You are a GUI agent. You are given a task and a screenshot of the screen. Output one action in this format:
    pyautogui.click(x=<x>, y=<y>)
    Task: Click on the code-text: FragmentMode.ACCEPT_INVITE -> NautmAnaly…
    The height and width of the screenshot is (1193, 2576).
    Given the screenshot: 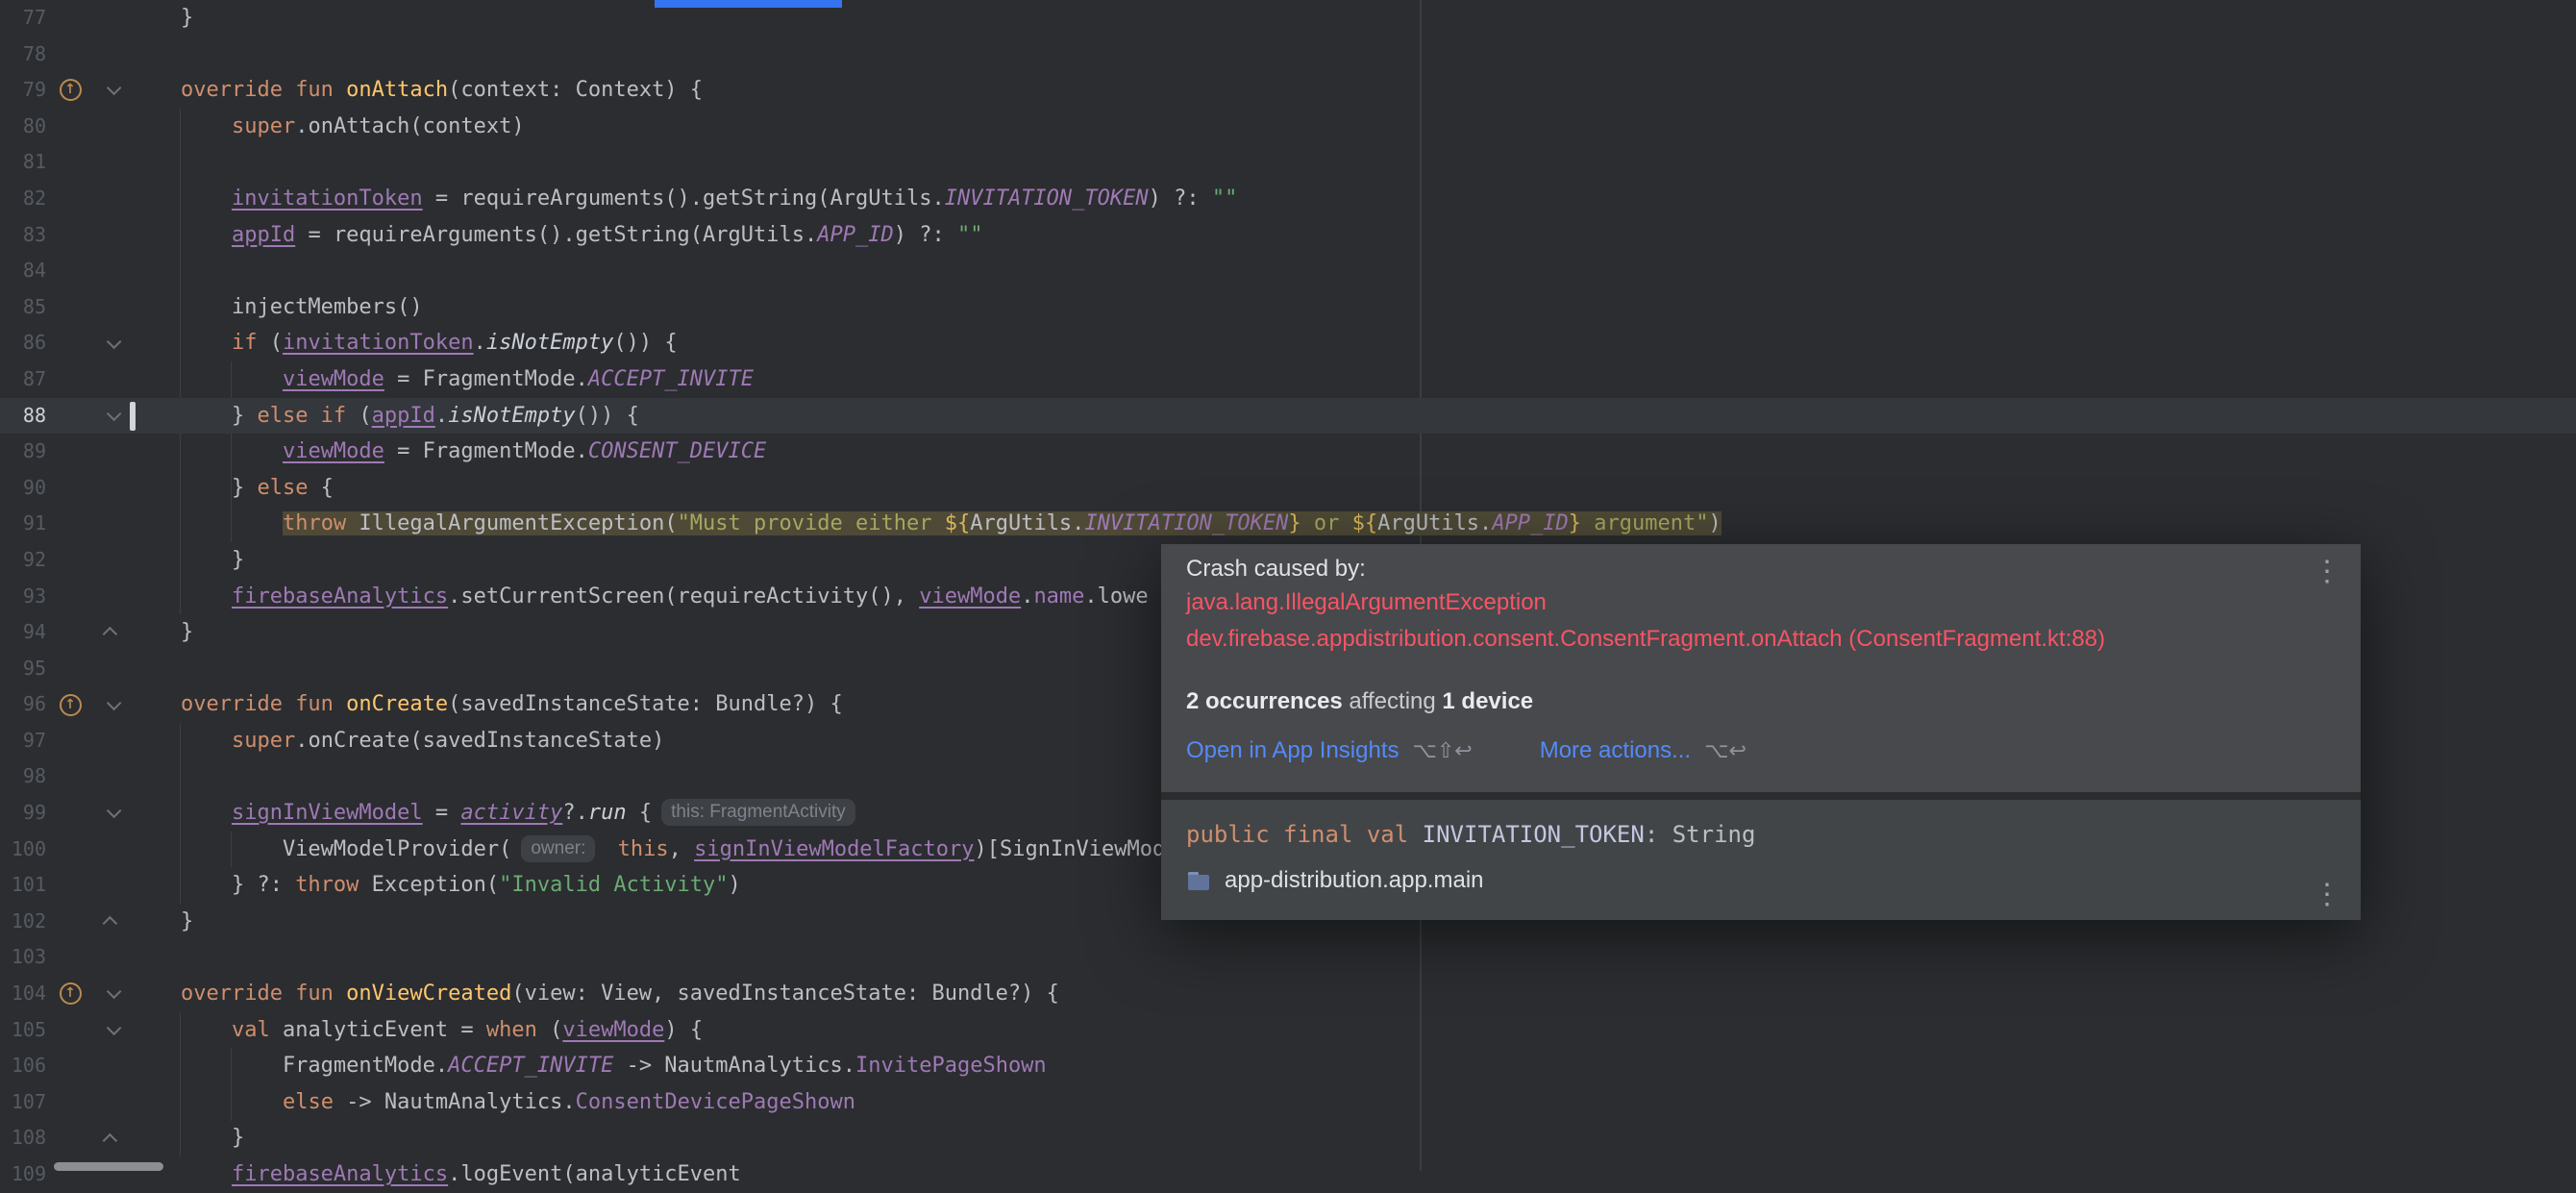 What is the action you would take?
    pyautogui.click(x=1353, y=1066)
    